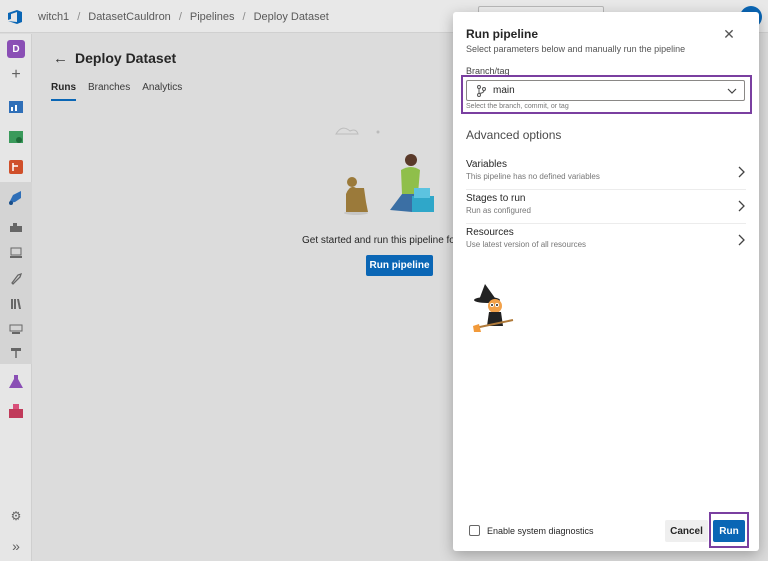  Describe the element at coordinates (129, 17) in the screenshot. I see `breadcrumb-project: DatasetCauldron` at that location.